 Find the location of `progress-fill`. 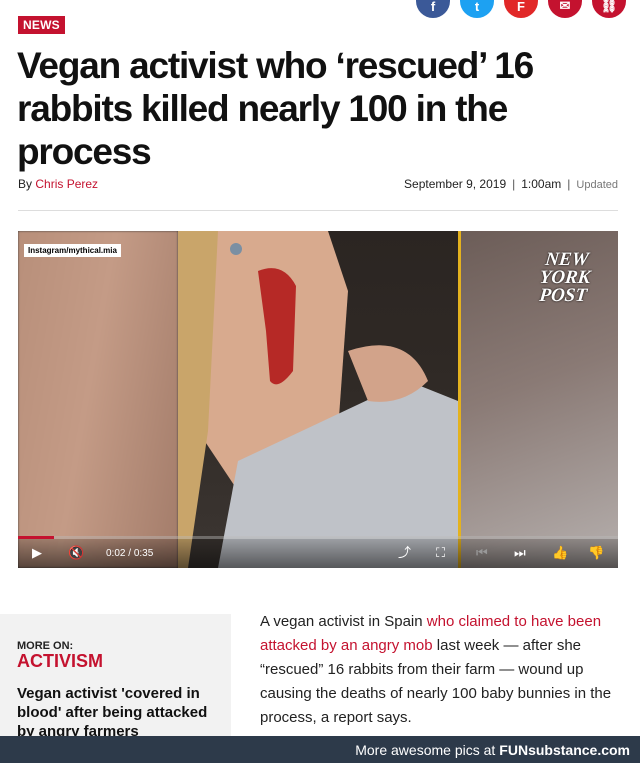

progress-fill is located at coordinates (36, 537).